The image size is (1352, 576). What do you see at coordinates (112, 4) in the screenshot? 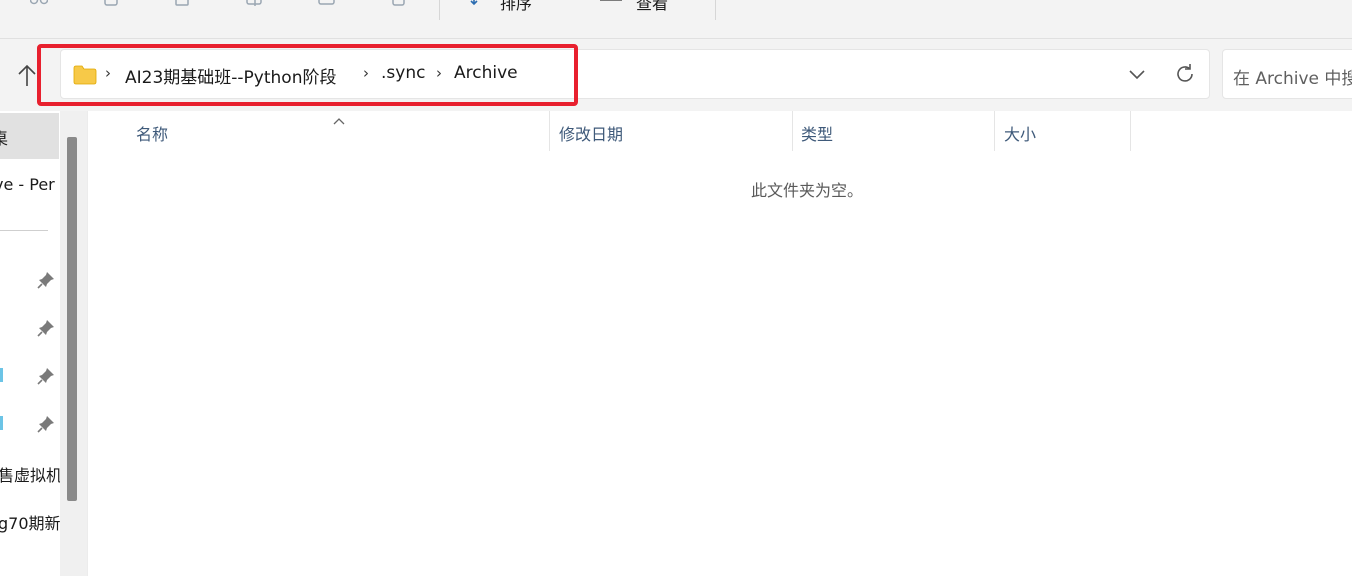
I see `copy-icon` at bounding box center [112, 4].